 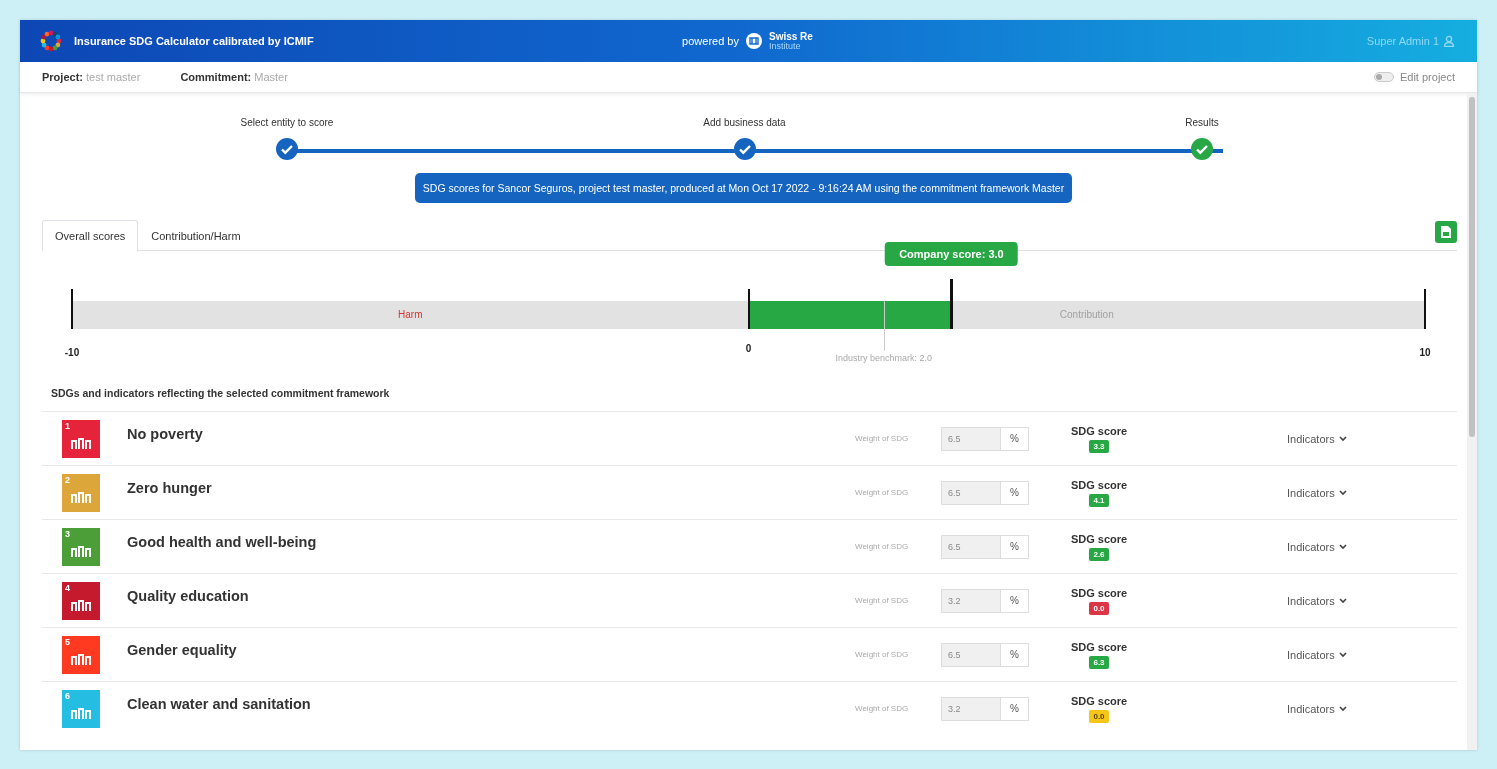 I want to click on score-badge: 2.6, so click(x=1099, y=554).